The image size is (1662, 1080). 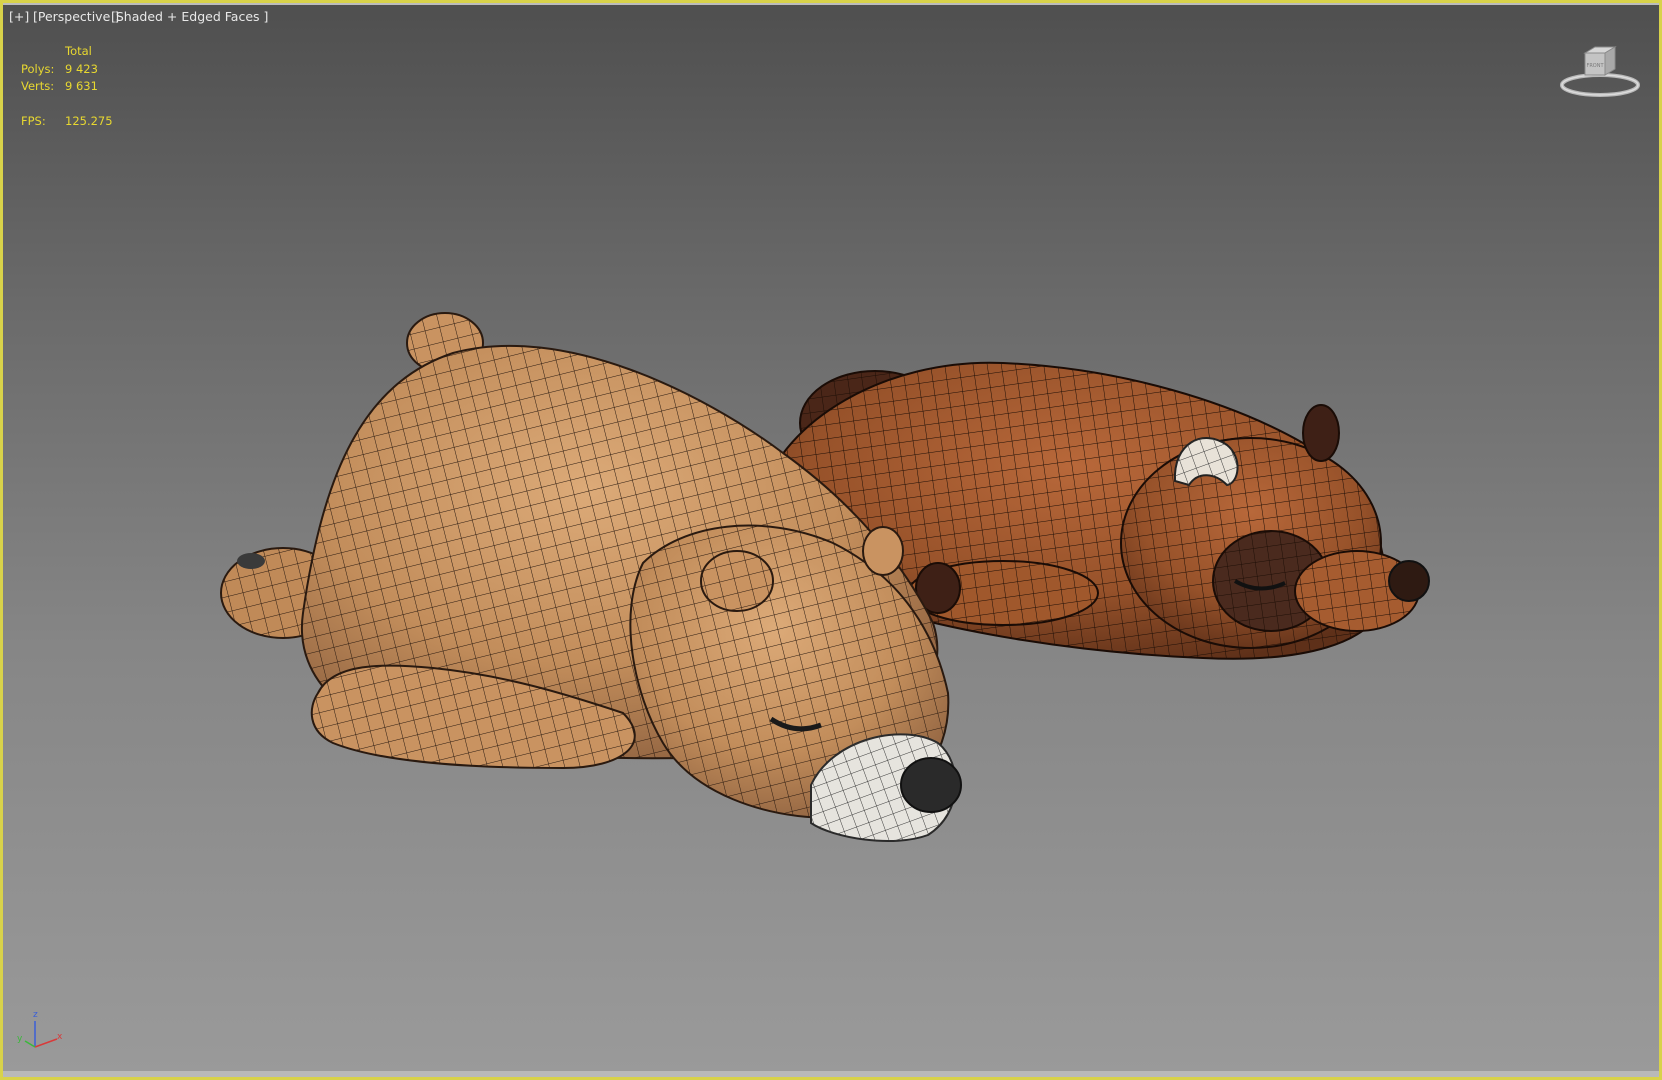 What do you see at coordinates (20, 1039) in the screenshot?
I see `axis-y-label: y` at bounding box center [20, 1039].